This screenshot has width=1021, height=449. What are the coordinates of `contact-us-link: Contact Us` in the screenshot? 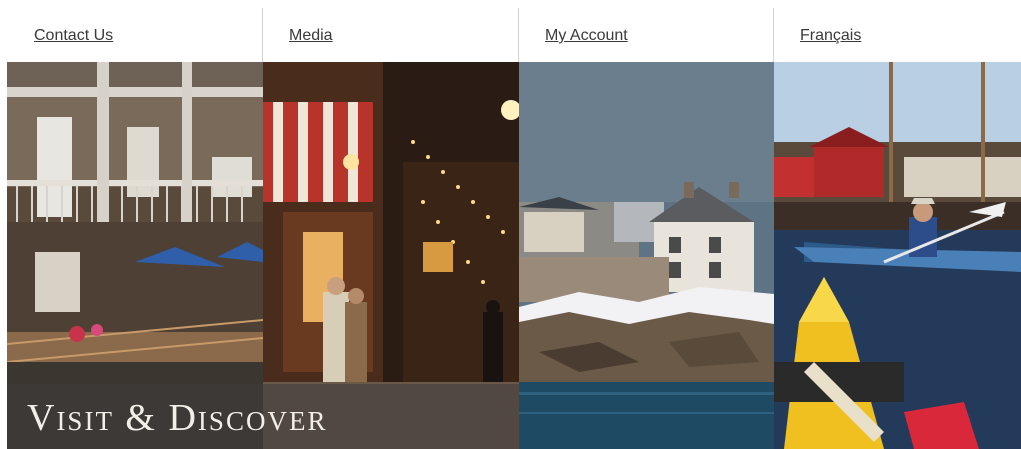 It's located at (73, 36).